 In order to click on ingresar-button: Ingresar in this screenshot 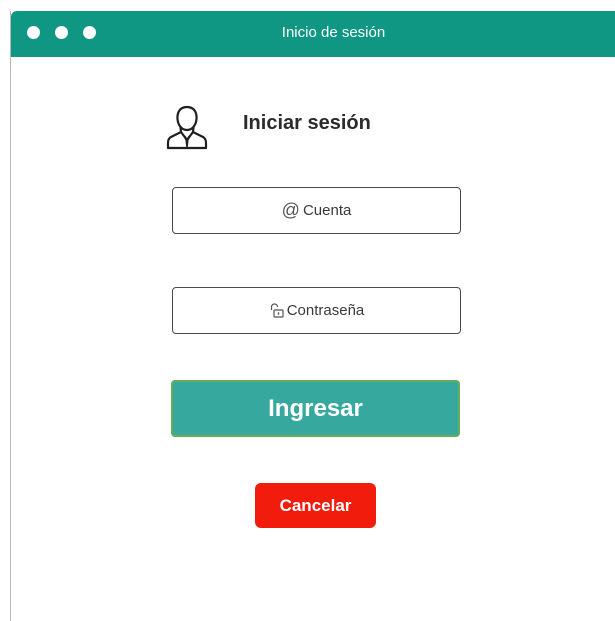, I will do `click(315, 408)`.